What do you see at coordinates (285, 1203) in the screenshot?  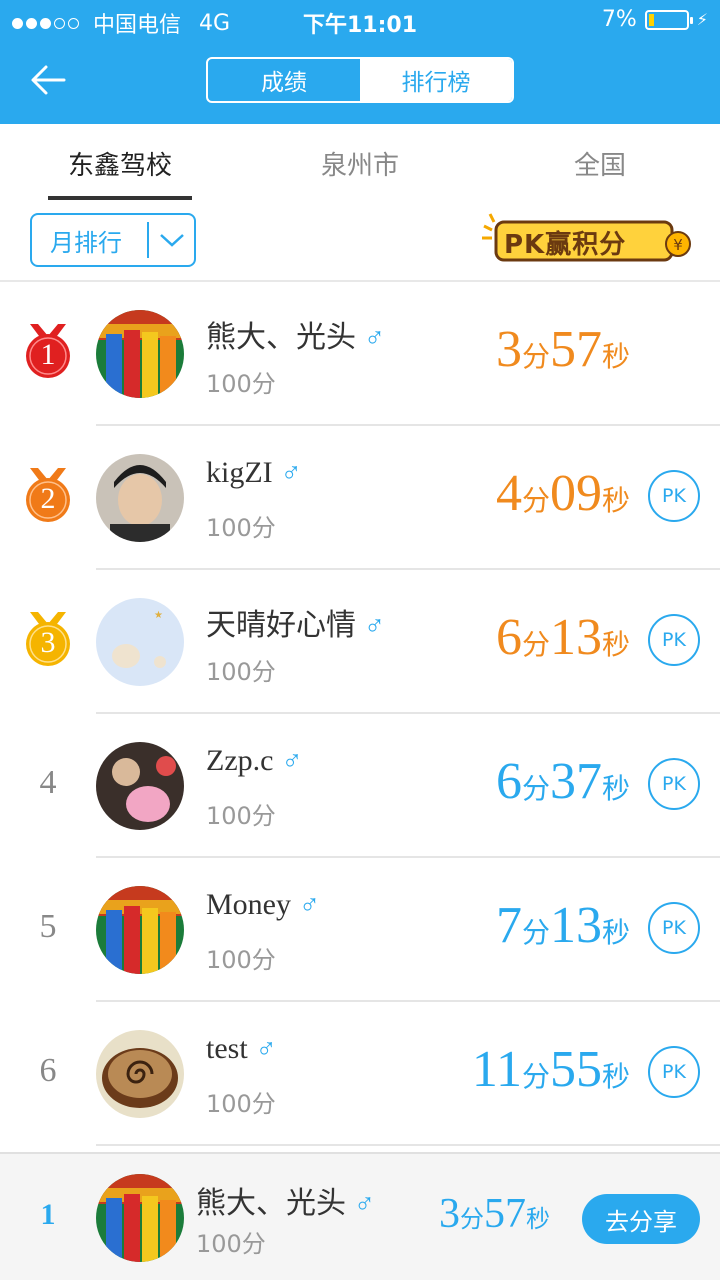 I see `my-name: 熊大、光头 ♂` at bounding box center [285, 1203].